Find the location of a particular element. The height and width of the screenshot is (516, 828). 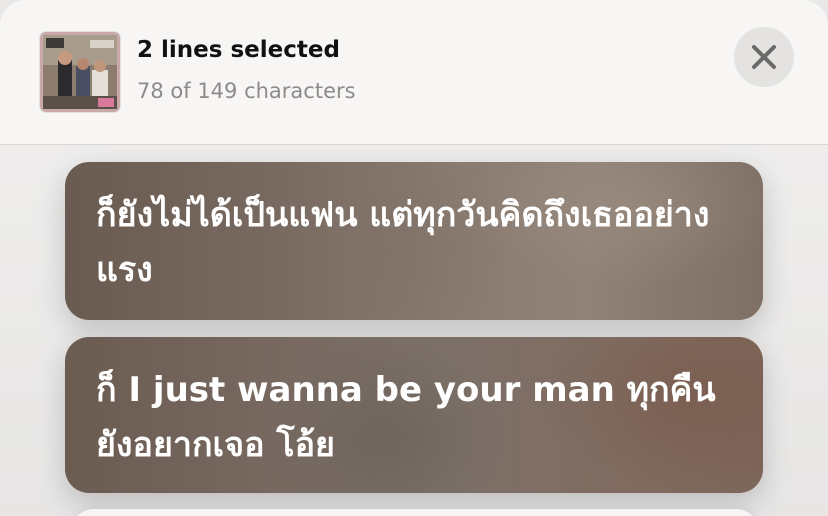

close-icon is located at coordinates (764, 57).